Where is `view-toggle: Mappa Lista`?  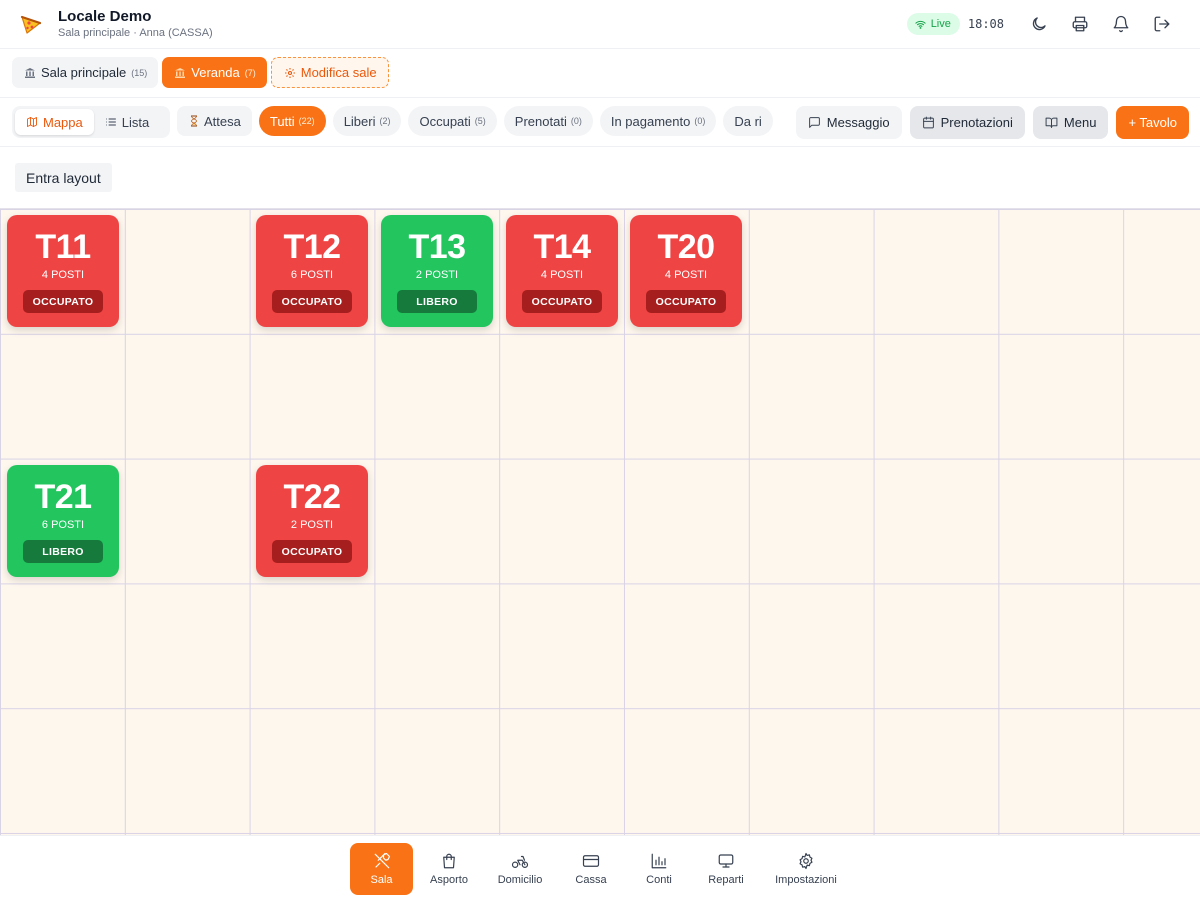 view-toggle: Mappa Lista is located at coordinates (91, 122).